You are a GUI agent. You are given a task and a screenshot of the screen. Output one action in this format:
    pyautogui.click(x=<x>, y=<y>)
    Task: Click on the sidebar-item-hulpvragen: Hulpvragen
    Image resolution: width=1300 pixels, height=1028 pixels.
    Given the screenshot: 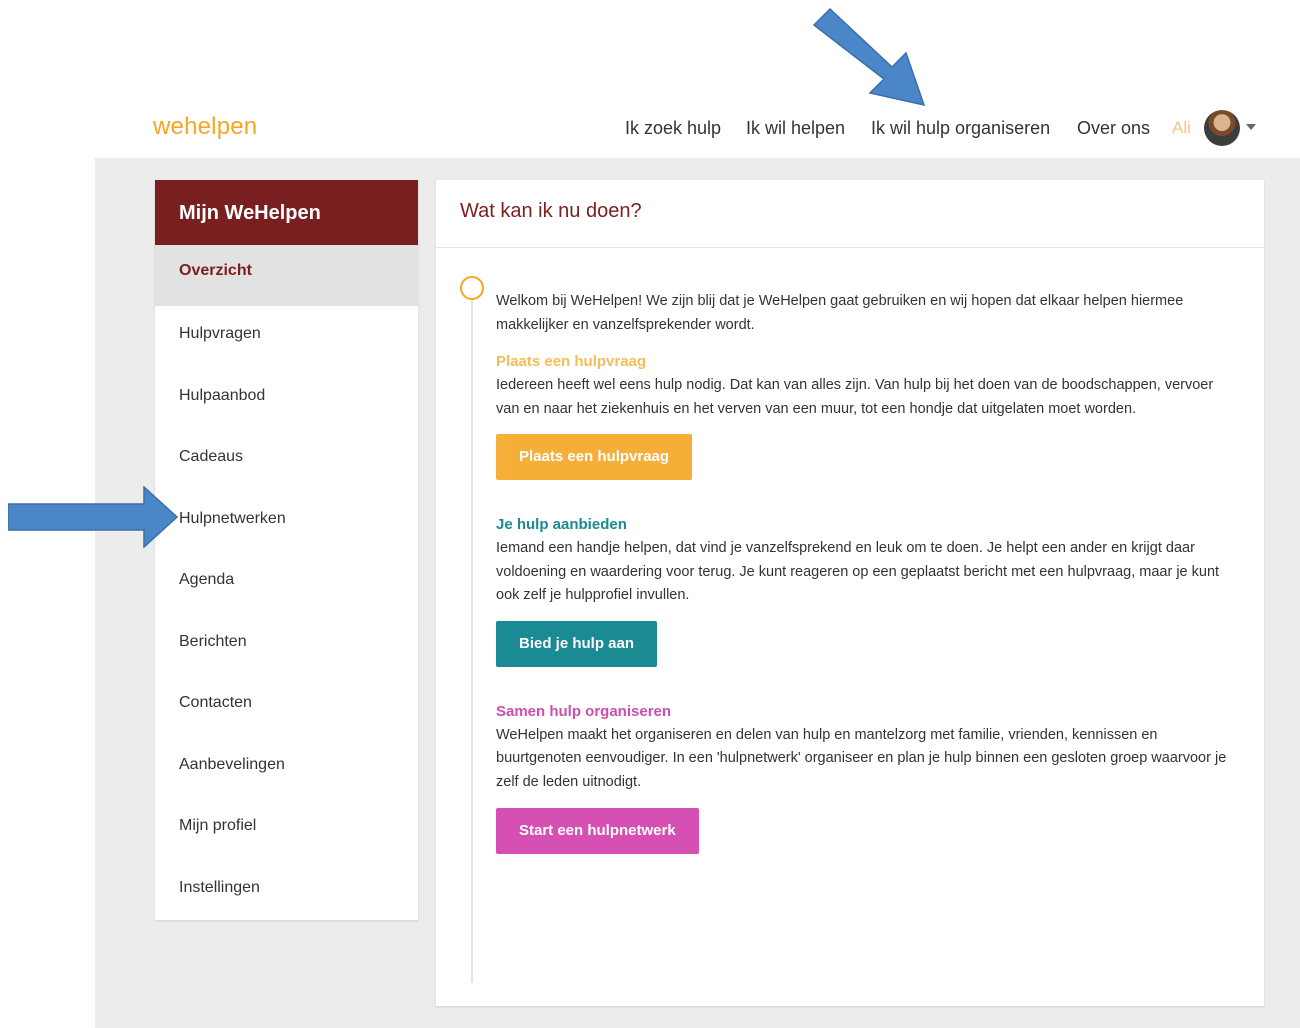 What is the action you would take?
    pyautogui.click(x=286, y=337)
    